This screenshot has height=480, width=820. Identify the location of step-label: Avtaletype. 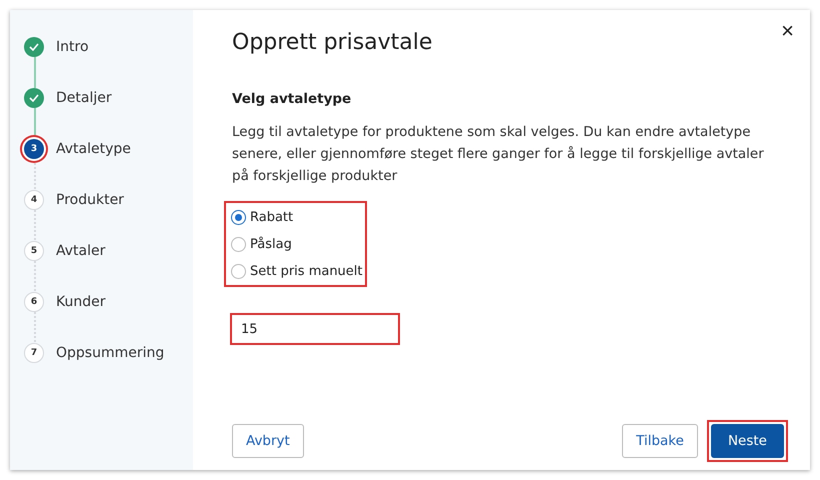
(93, 149).